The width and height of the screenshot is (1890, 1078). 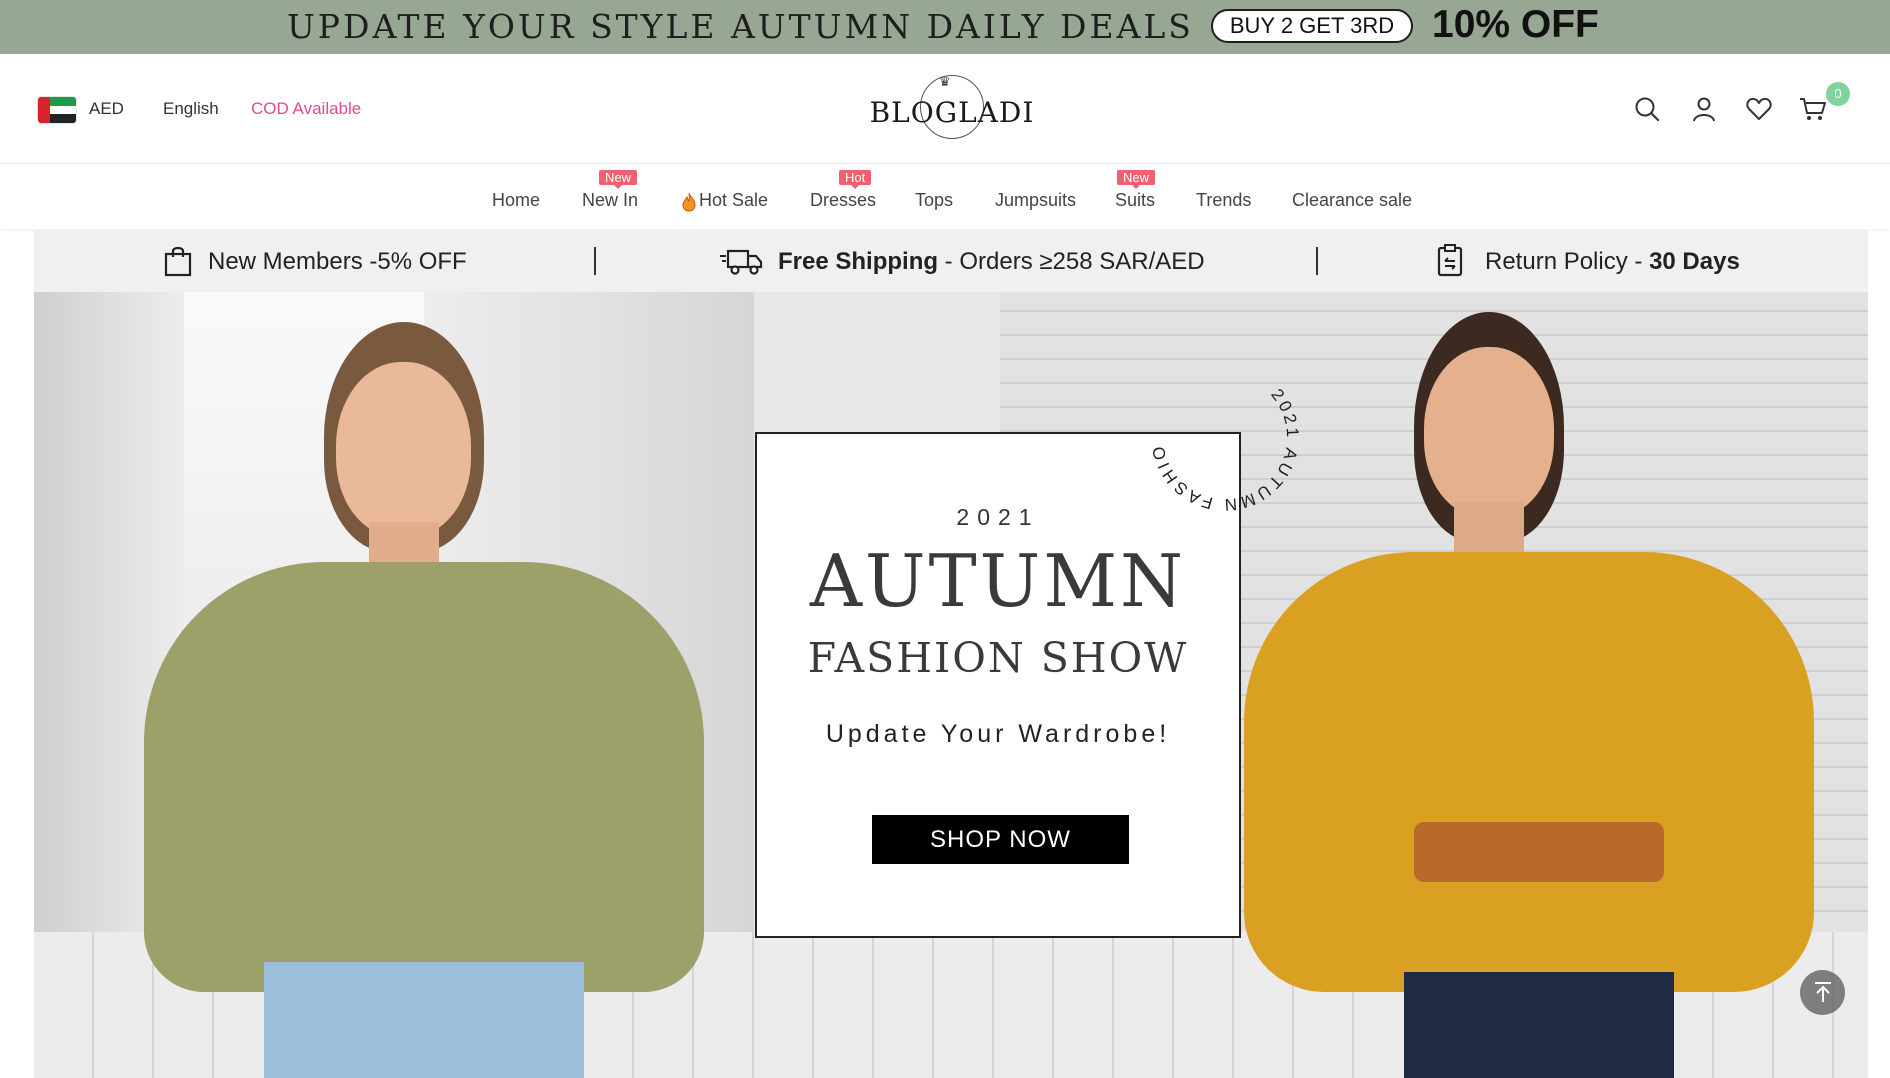 I want to click on promo-subtitle: FASHION SHOW, so click(x=998, y=658).